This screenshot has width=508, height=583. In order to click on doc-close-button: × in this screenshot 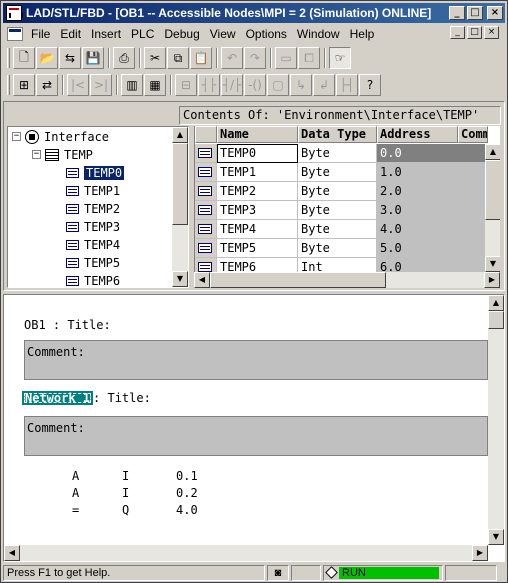, I will do `click(491, 32)`.